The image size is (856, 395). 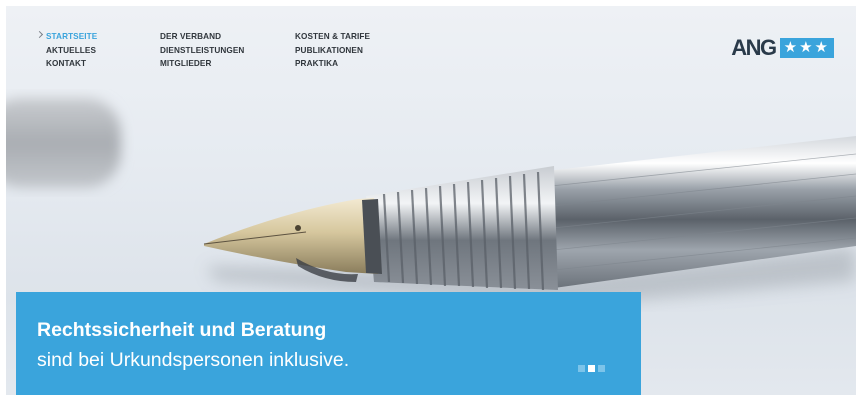 I want to click on hero-caption-title: Rechtssicherheit und Beratung, so click(x=182, y=330).